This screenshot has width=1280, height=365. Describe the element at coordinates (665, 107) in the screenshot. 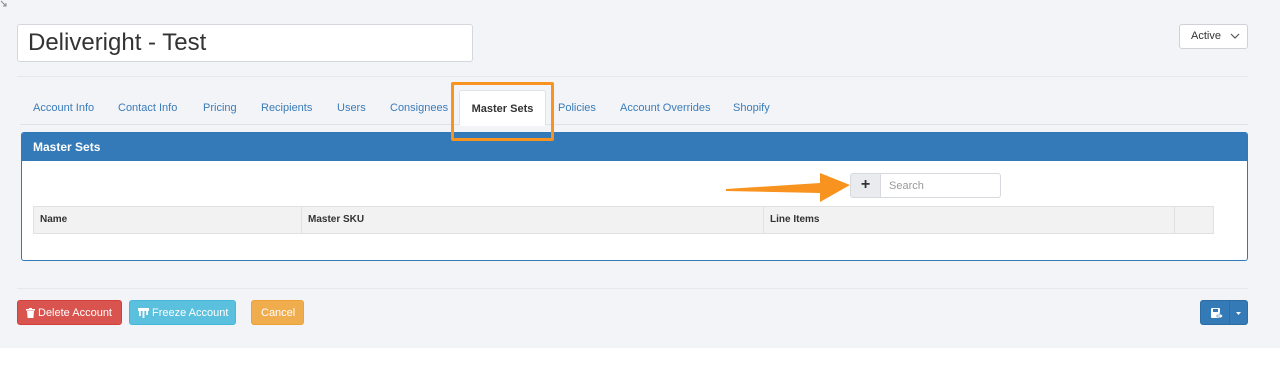

I see `tab-account-overrides: Account Overrides` at that location.